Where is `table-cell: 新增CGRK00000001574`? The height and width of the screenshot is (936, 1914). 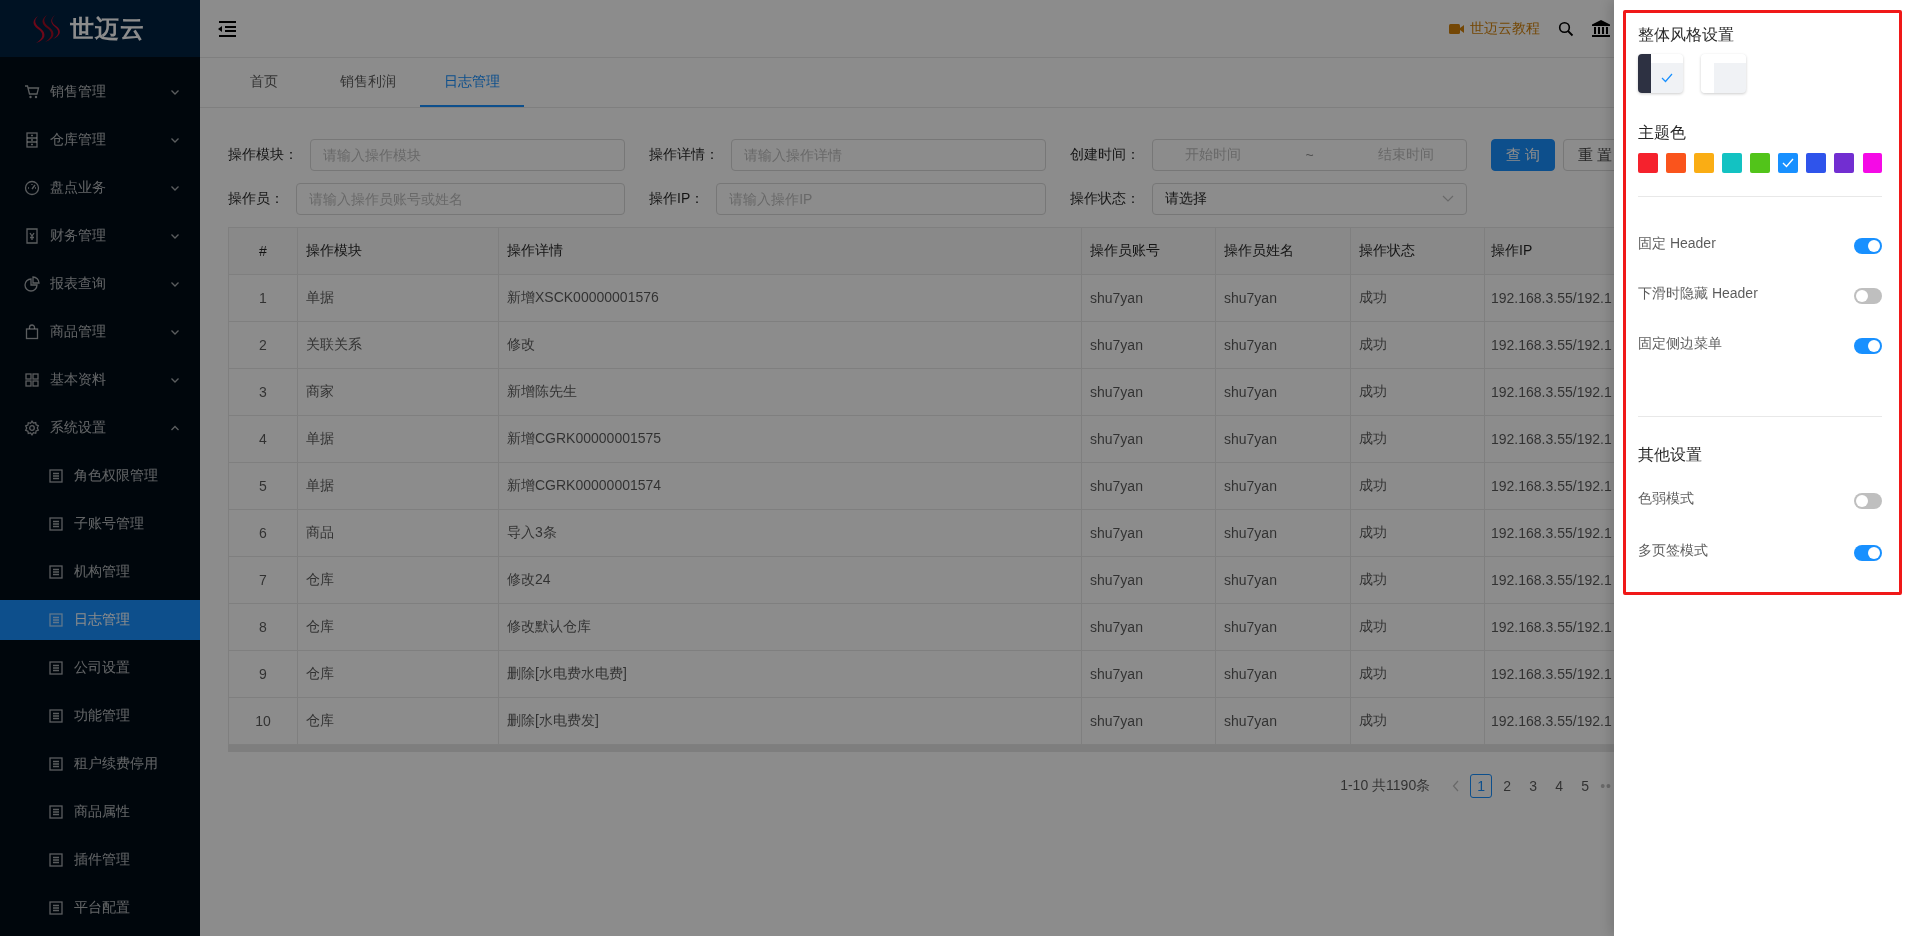 table-cell: 新增CGRK00000001574 is located at coordinates (790, 486).